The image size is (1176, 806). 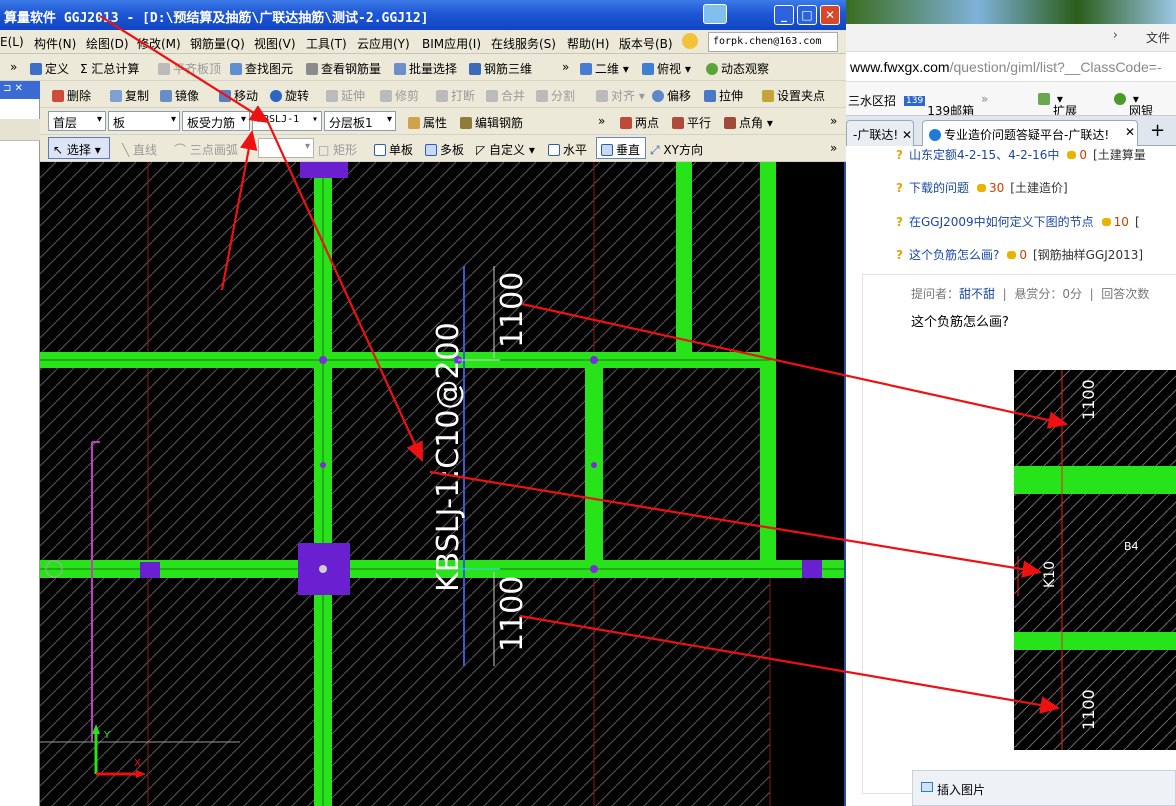 I want to click on question-link: 这个负筋怎么画?, so click(x=954, y=255).